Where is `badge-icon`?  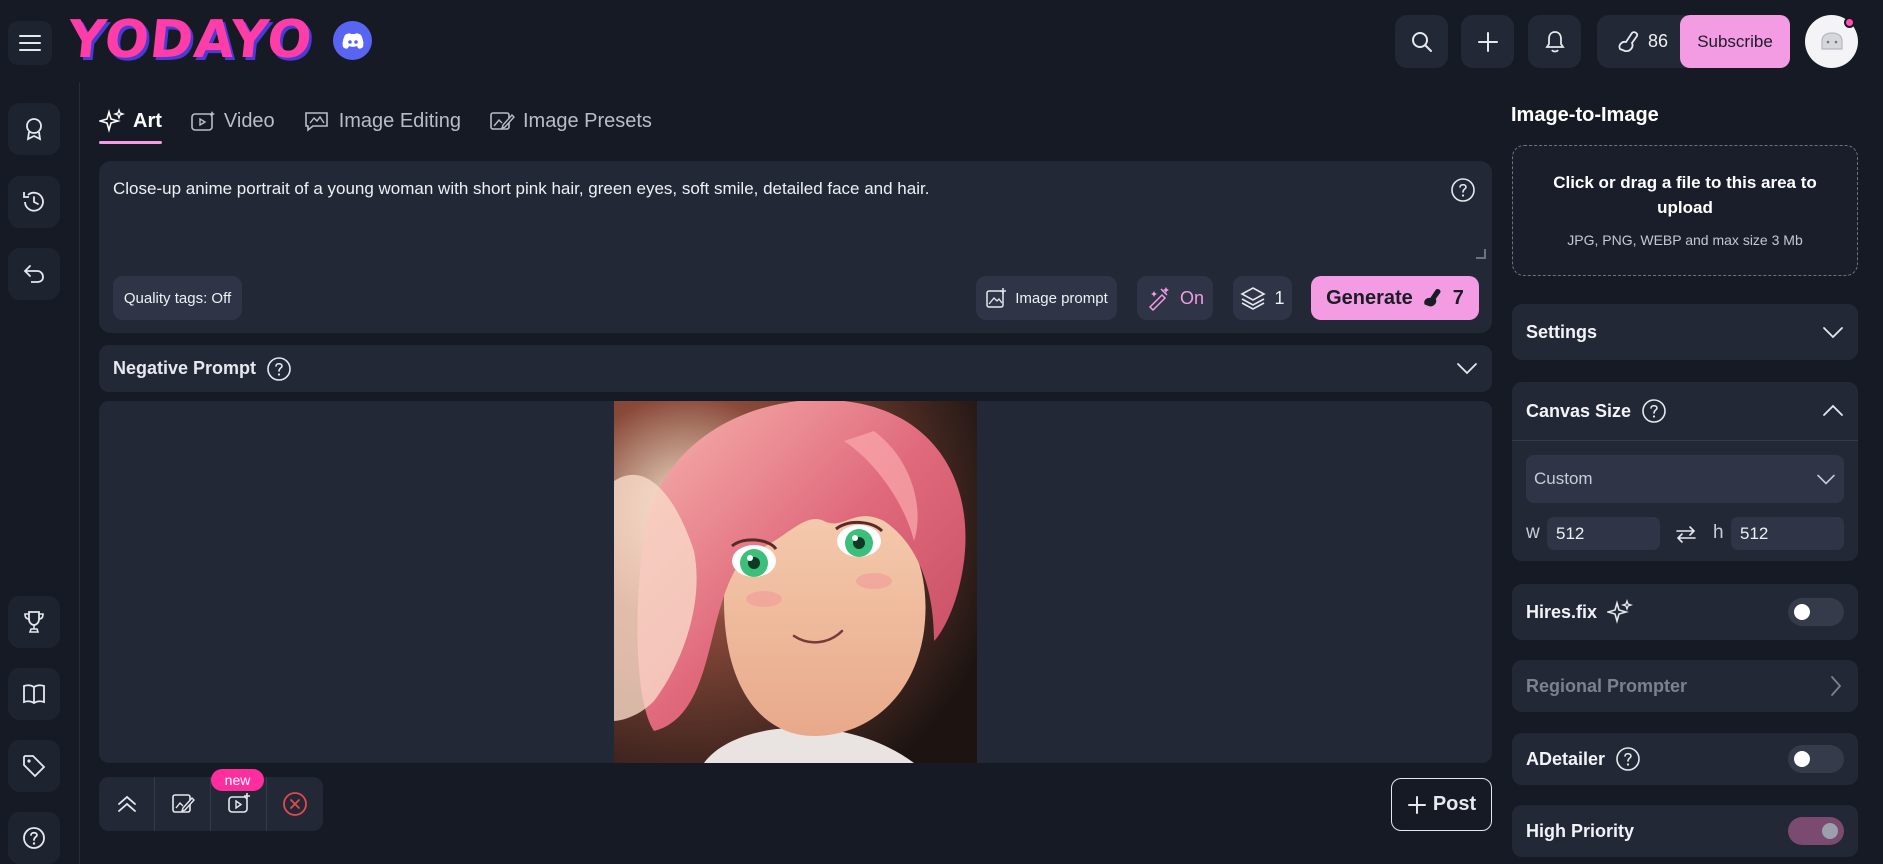 badge-icon is located at coordinates (34, 129).